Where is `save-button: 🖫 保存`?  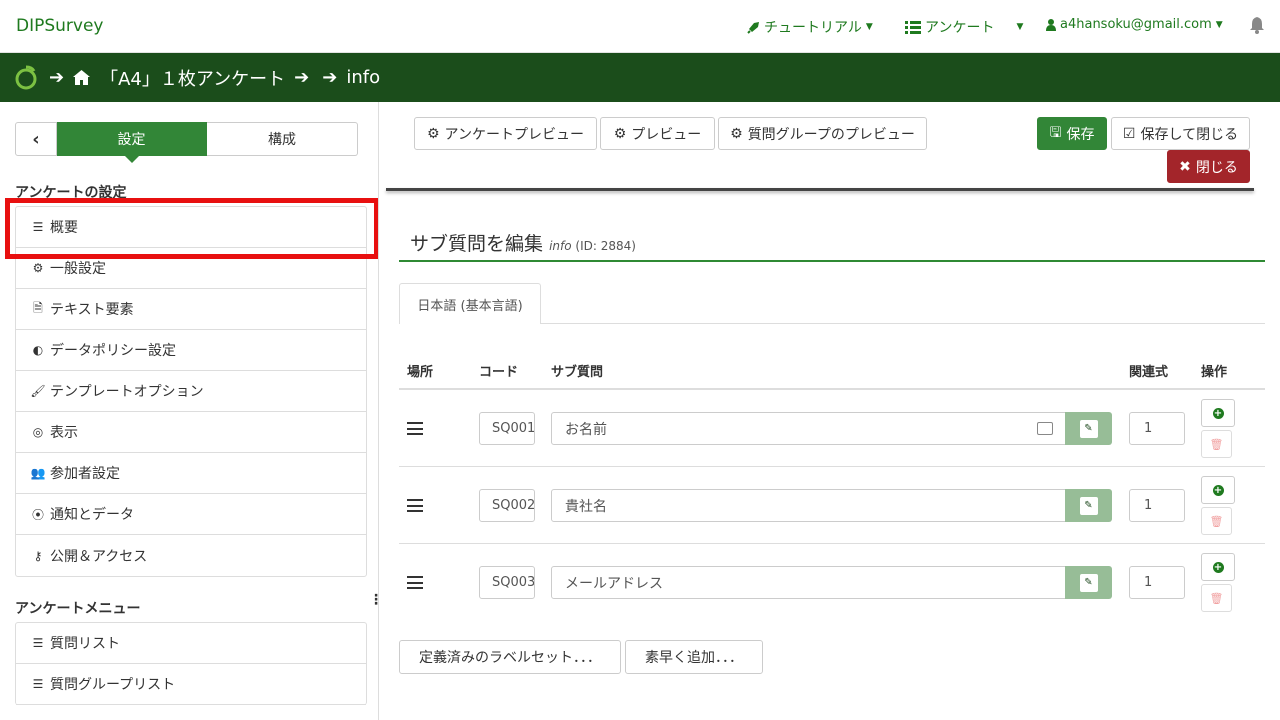
save-button: 🖫 保存 is located at coordinates (1072, 133).